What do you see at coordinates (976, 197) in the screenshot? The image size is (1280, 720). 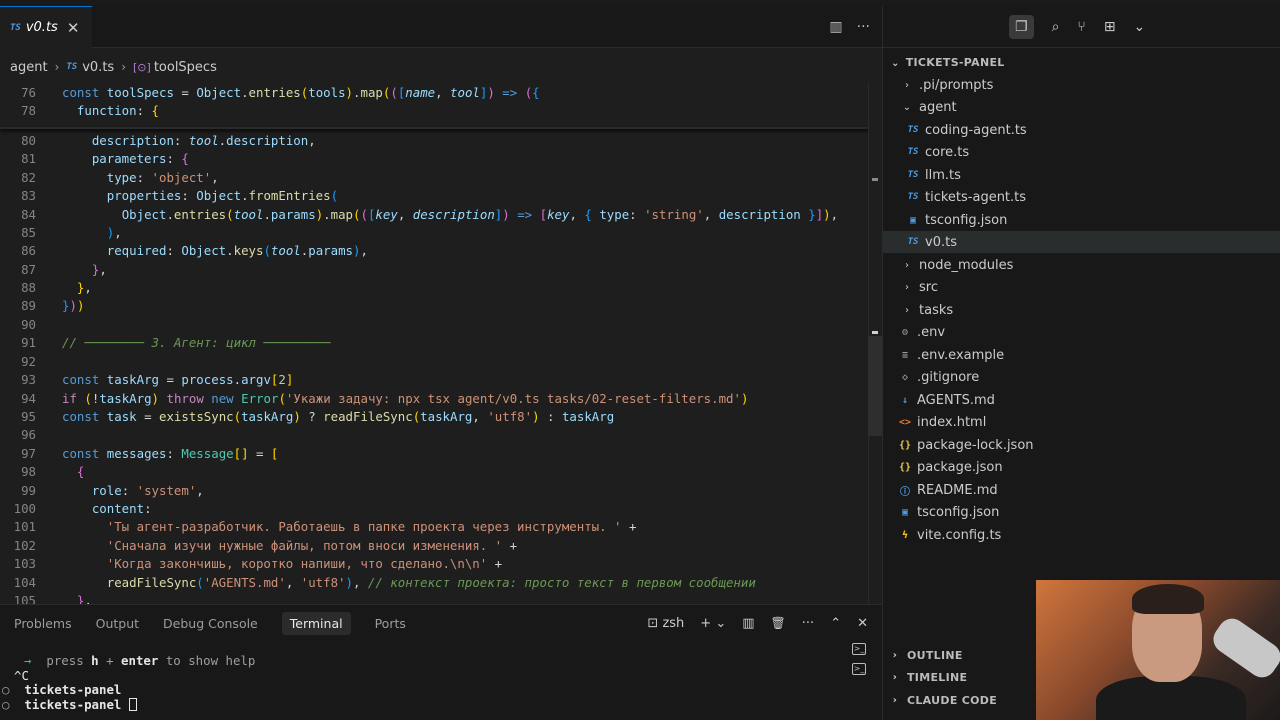 I see `tree-item-label: tickets-agent.ts` at bounding box center [976, 197].